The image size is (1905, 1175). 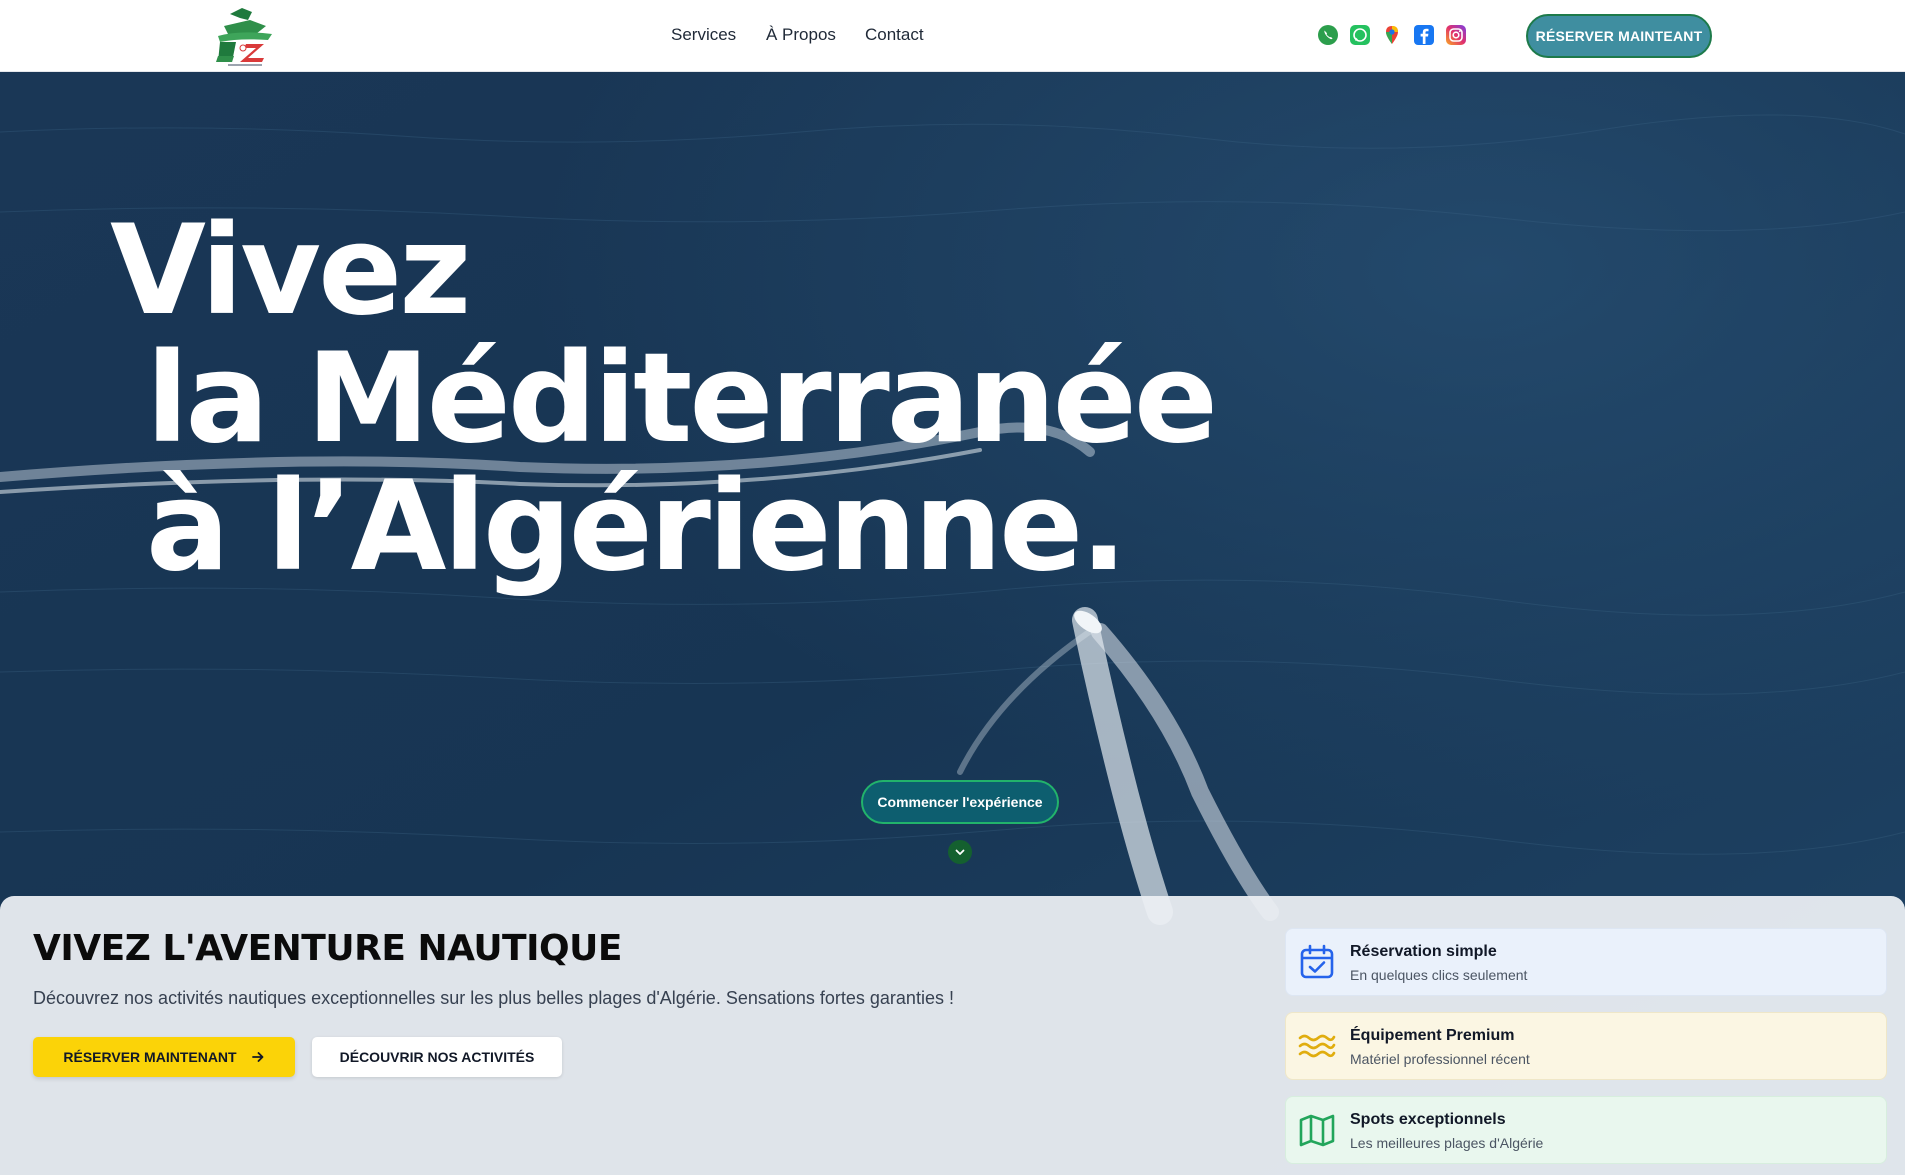 What do you see at coordinates (1440, 1059) in the screenshot?
I see `feature-desc: Matériel professionnel récent` at bounding box center [1440, 1059].